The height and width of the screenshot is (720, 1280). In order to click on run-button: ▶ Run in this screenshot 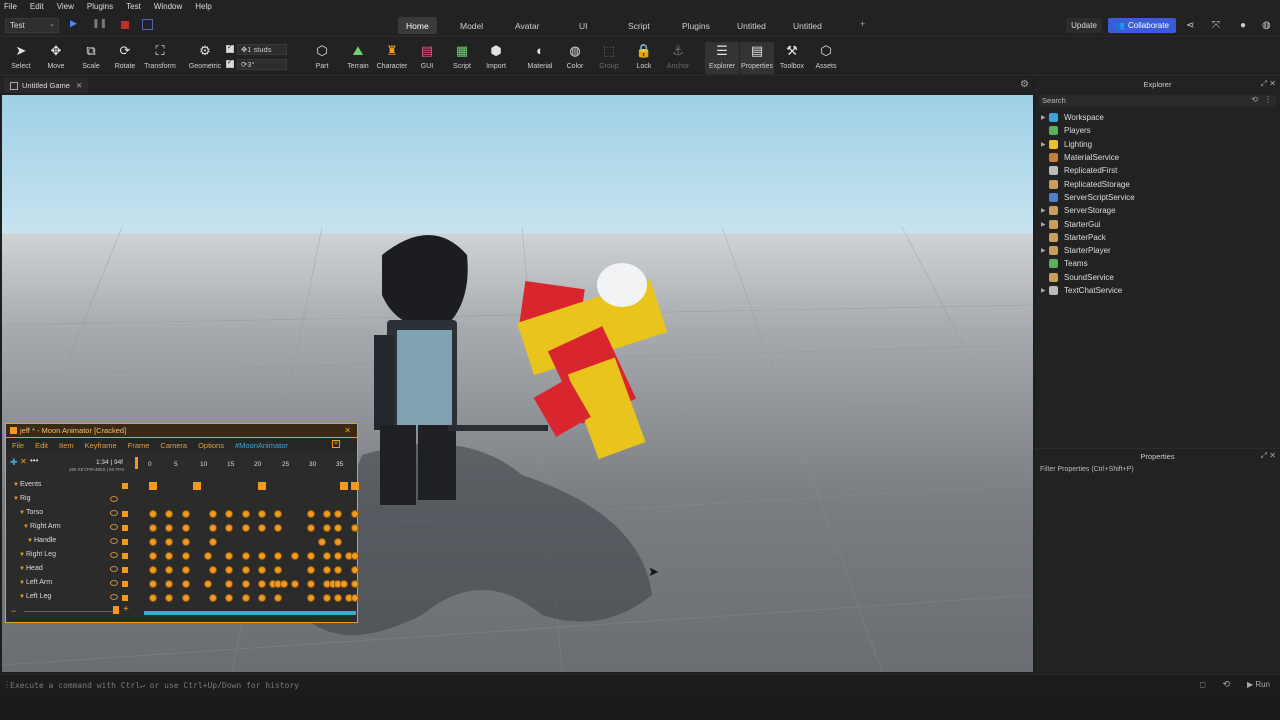, I will do `click(1258, 684)`.